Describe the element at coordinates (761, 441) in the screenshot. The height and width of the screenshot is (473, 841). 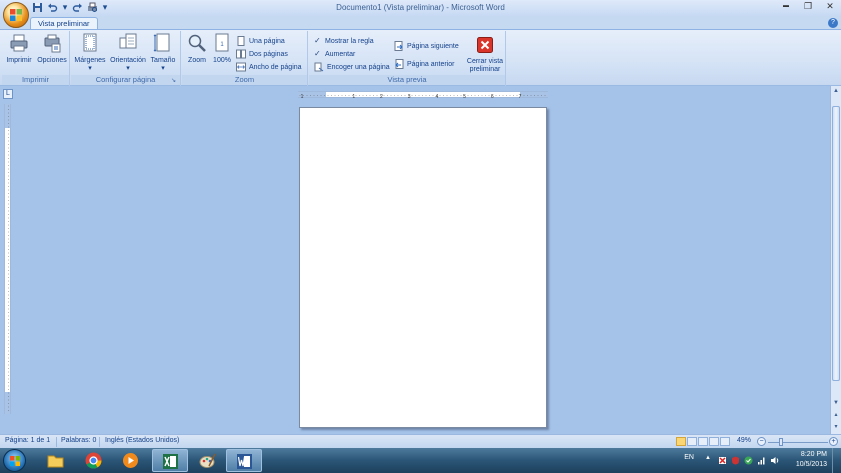
I see `zoom-out-button: −` at that location.